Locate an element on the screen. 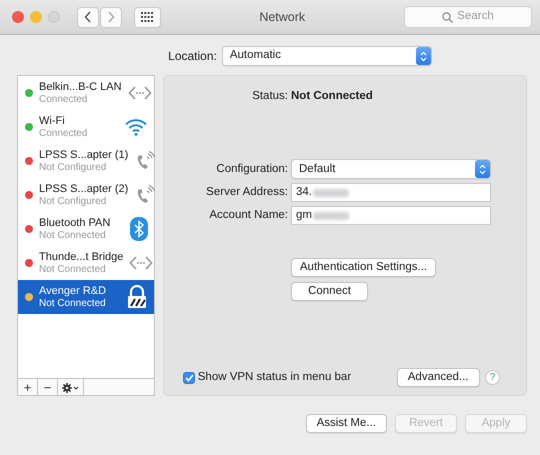 The image size is (540, 455). bluetooth-icon is located at coordinates (139, 229).